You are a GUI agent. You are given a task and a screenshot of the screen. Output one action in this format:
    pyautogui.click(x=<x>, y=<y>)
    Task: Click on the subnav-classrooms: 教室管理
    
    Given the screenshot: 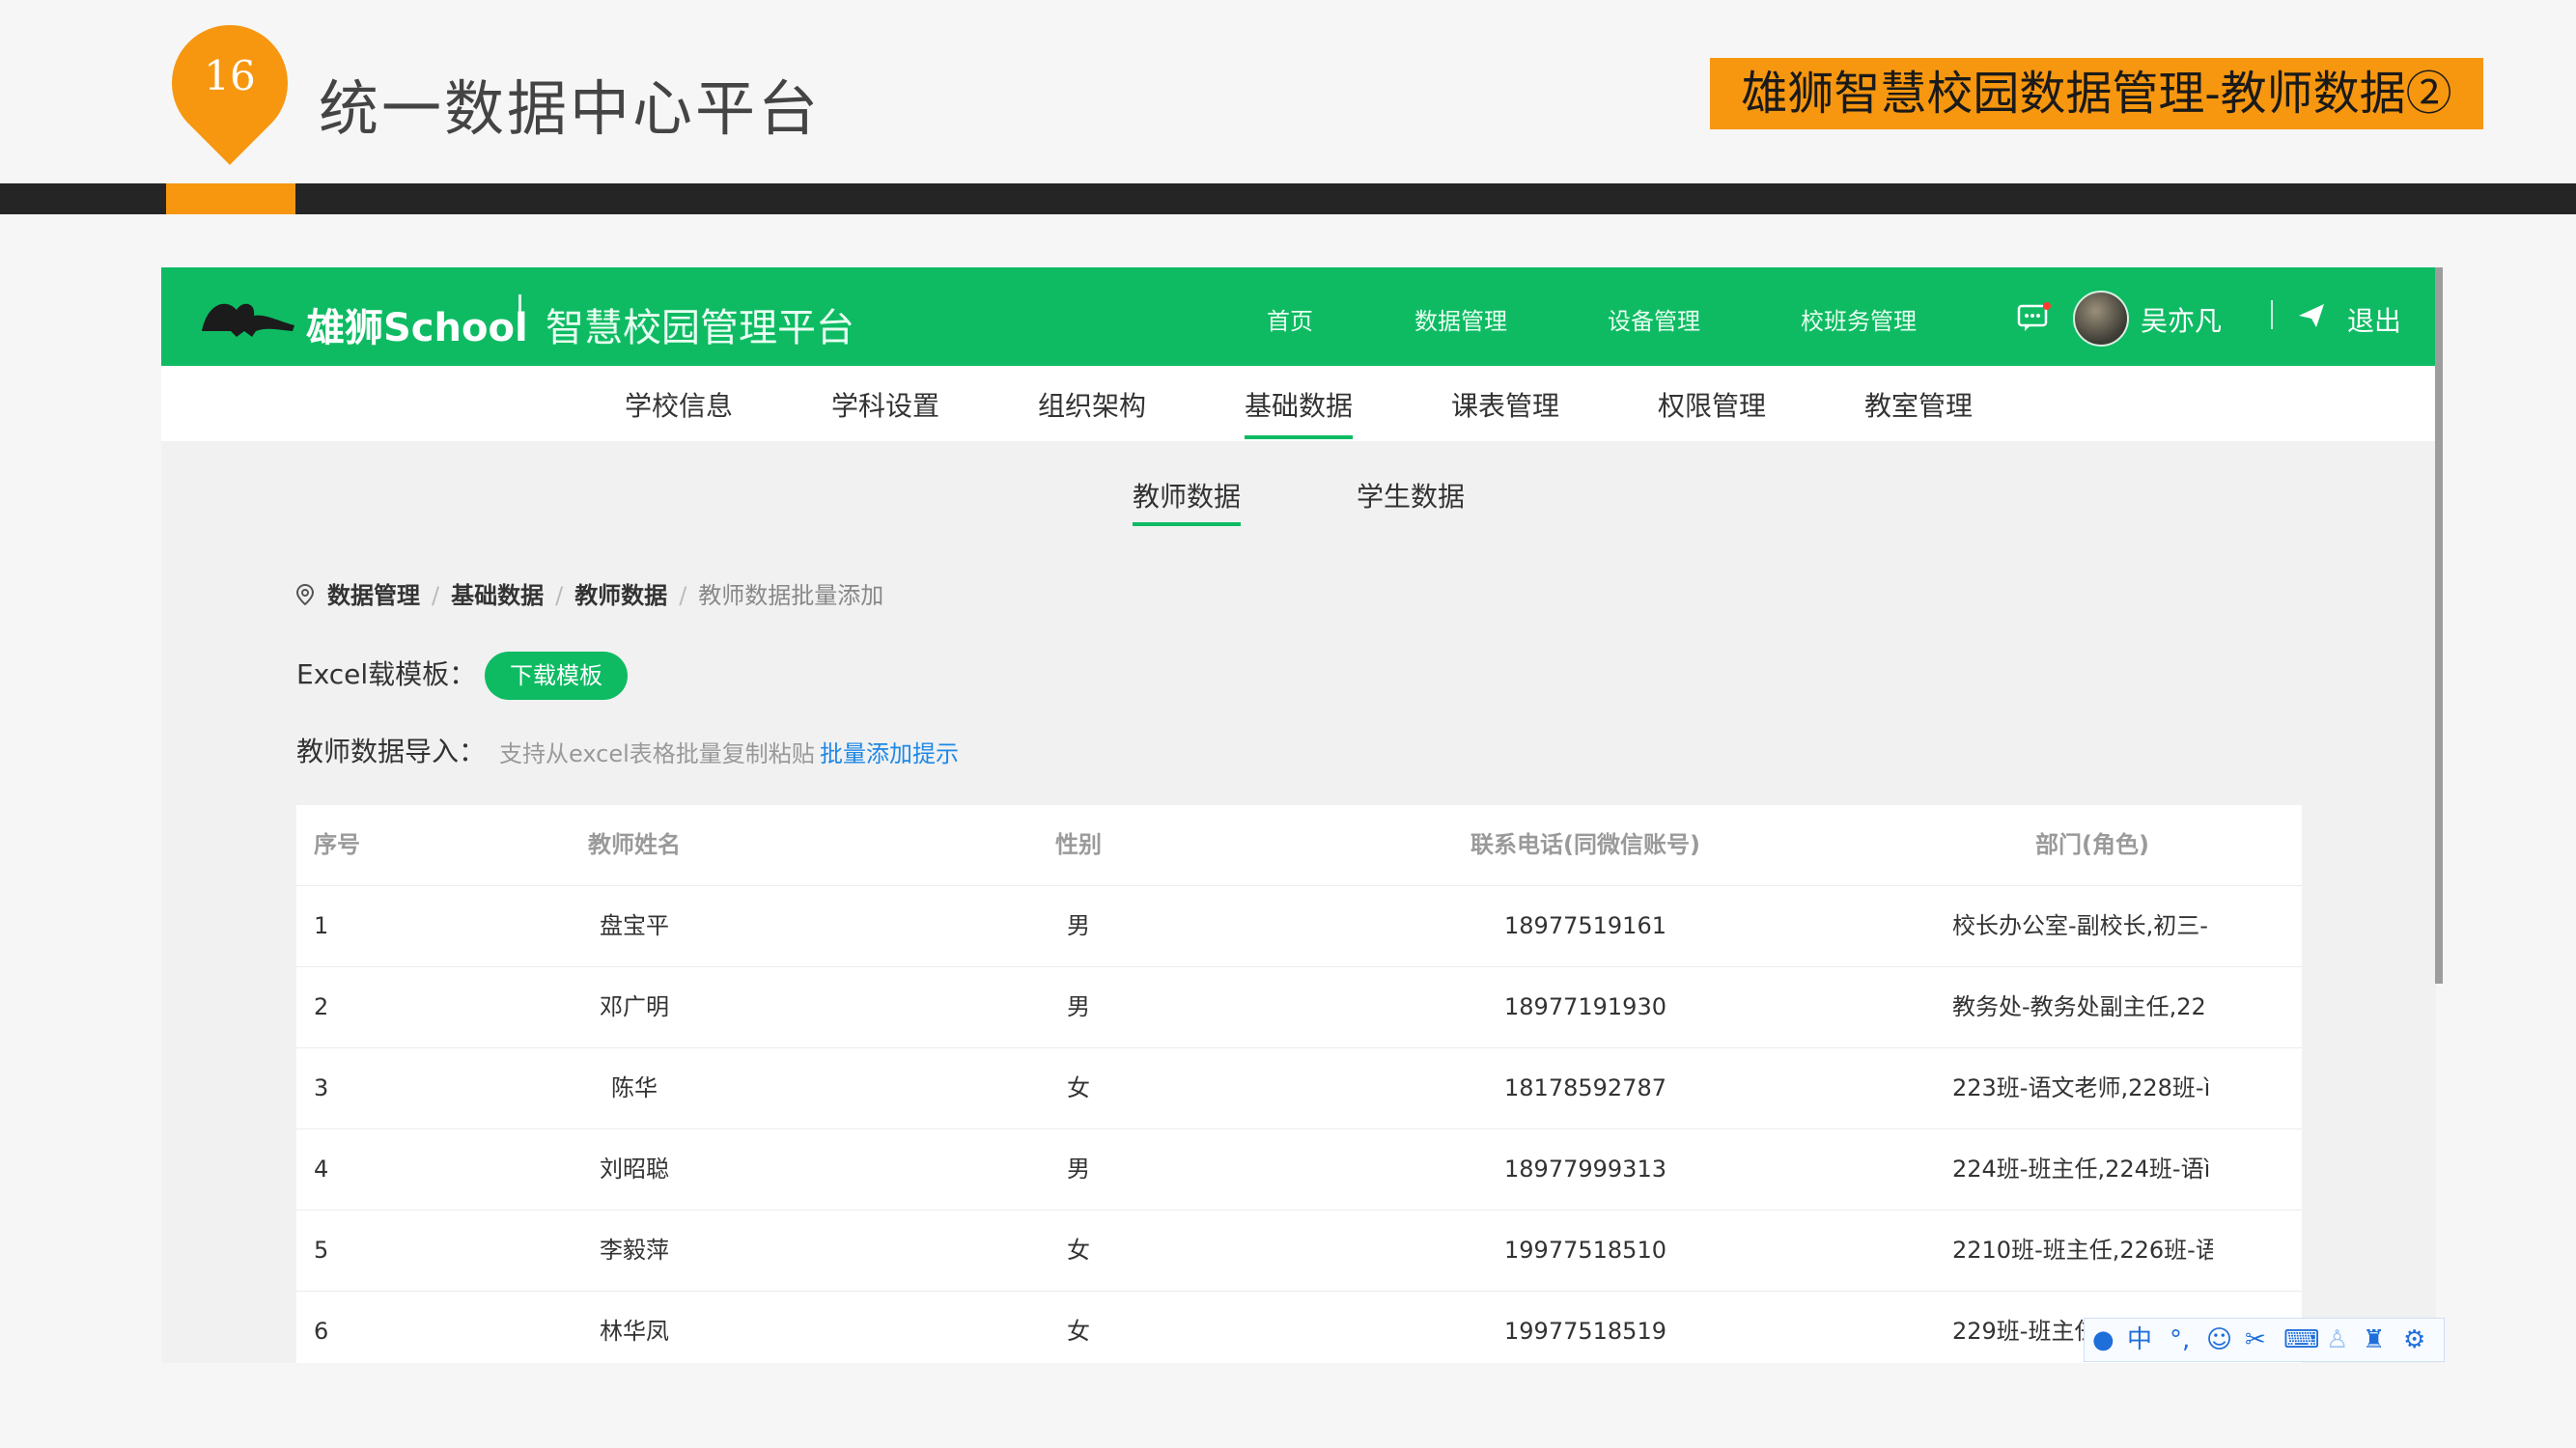 What is the action you would take?
    pyautogui.click(x=1919, y=405)
    